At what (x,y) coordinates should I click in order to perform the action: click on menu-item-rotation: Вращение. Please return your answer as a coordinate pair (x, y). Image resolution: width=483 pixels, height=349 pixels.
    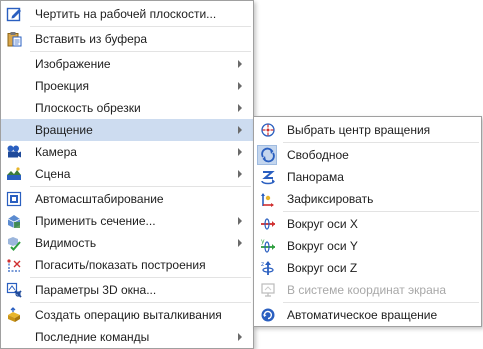
    Looking at the image, I should click on (127, 130).